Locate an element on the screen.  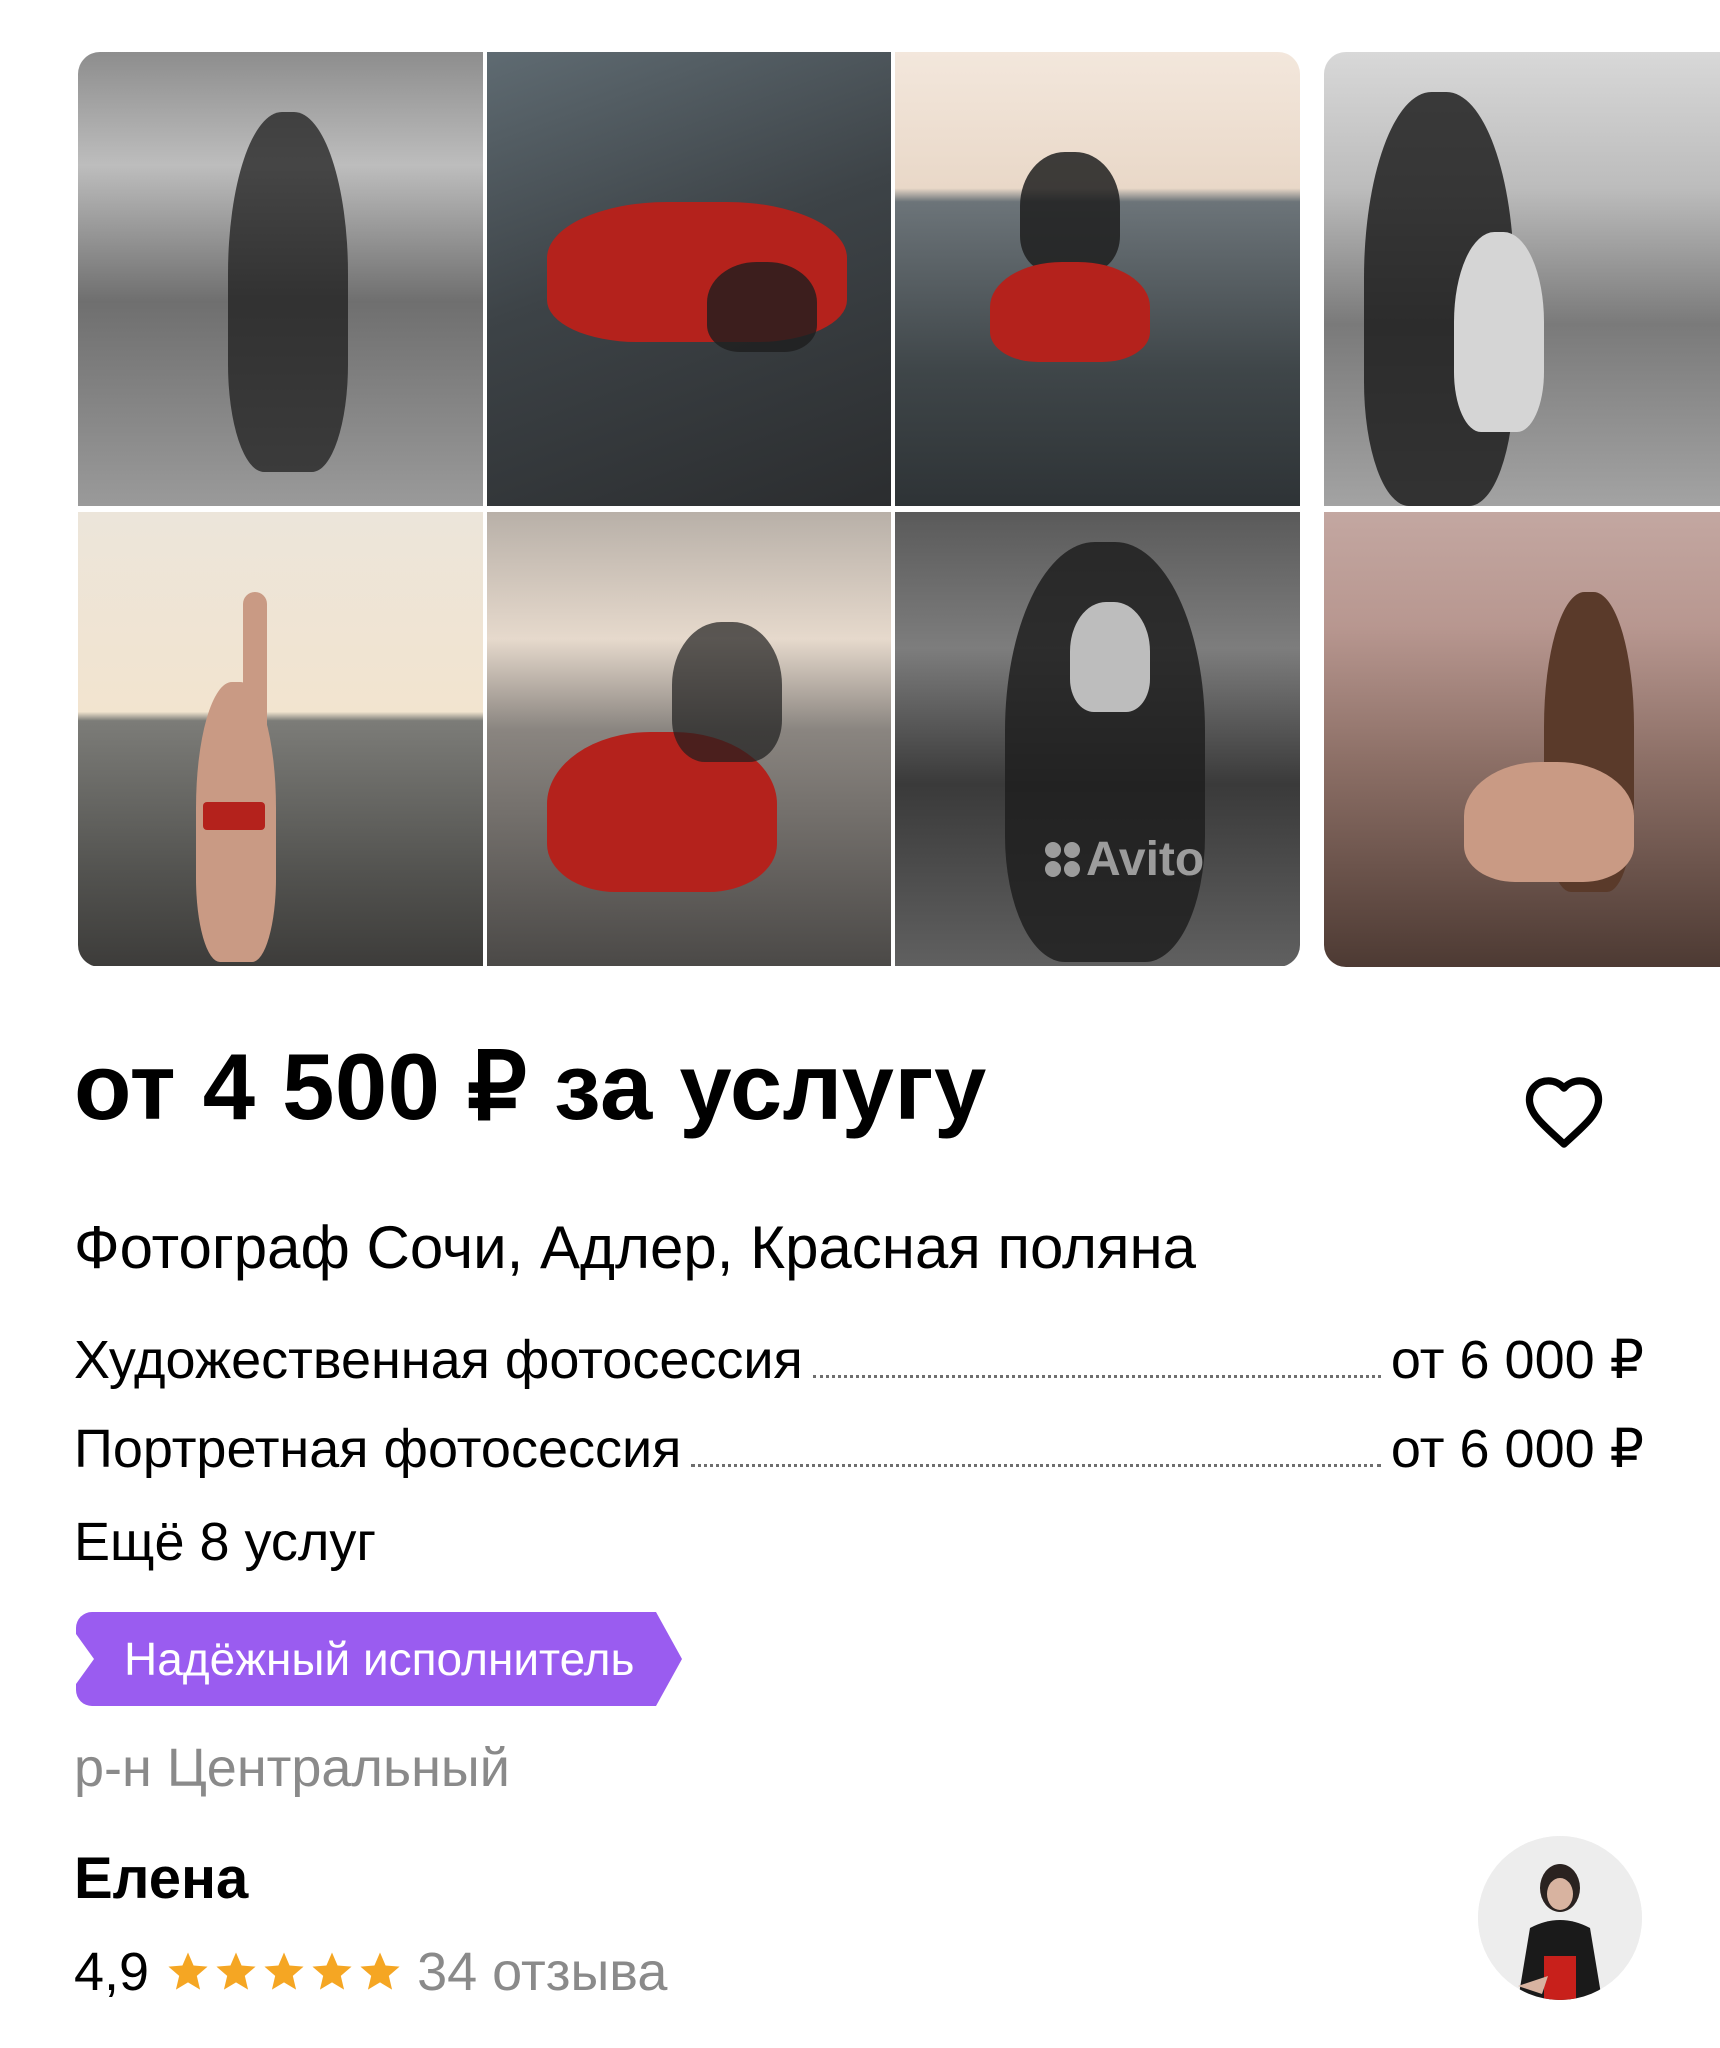
seller-name: Елена is located at coordinates (161, 1879).